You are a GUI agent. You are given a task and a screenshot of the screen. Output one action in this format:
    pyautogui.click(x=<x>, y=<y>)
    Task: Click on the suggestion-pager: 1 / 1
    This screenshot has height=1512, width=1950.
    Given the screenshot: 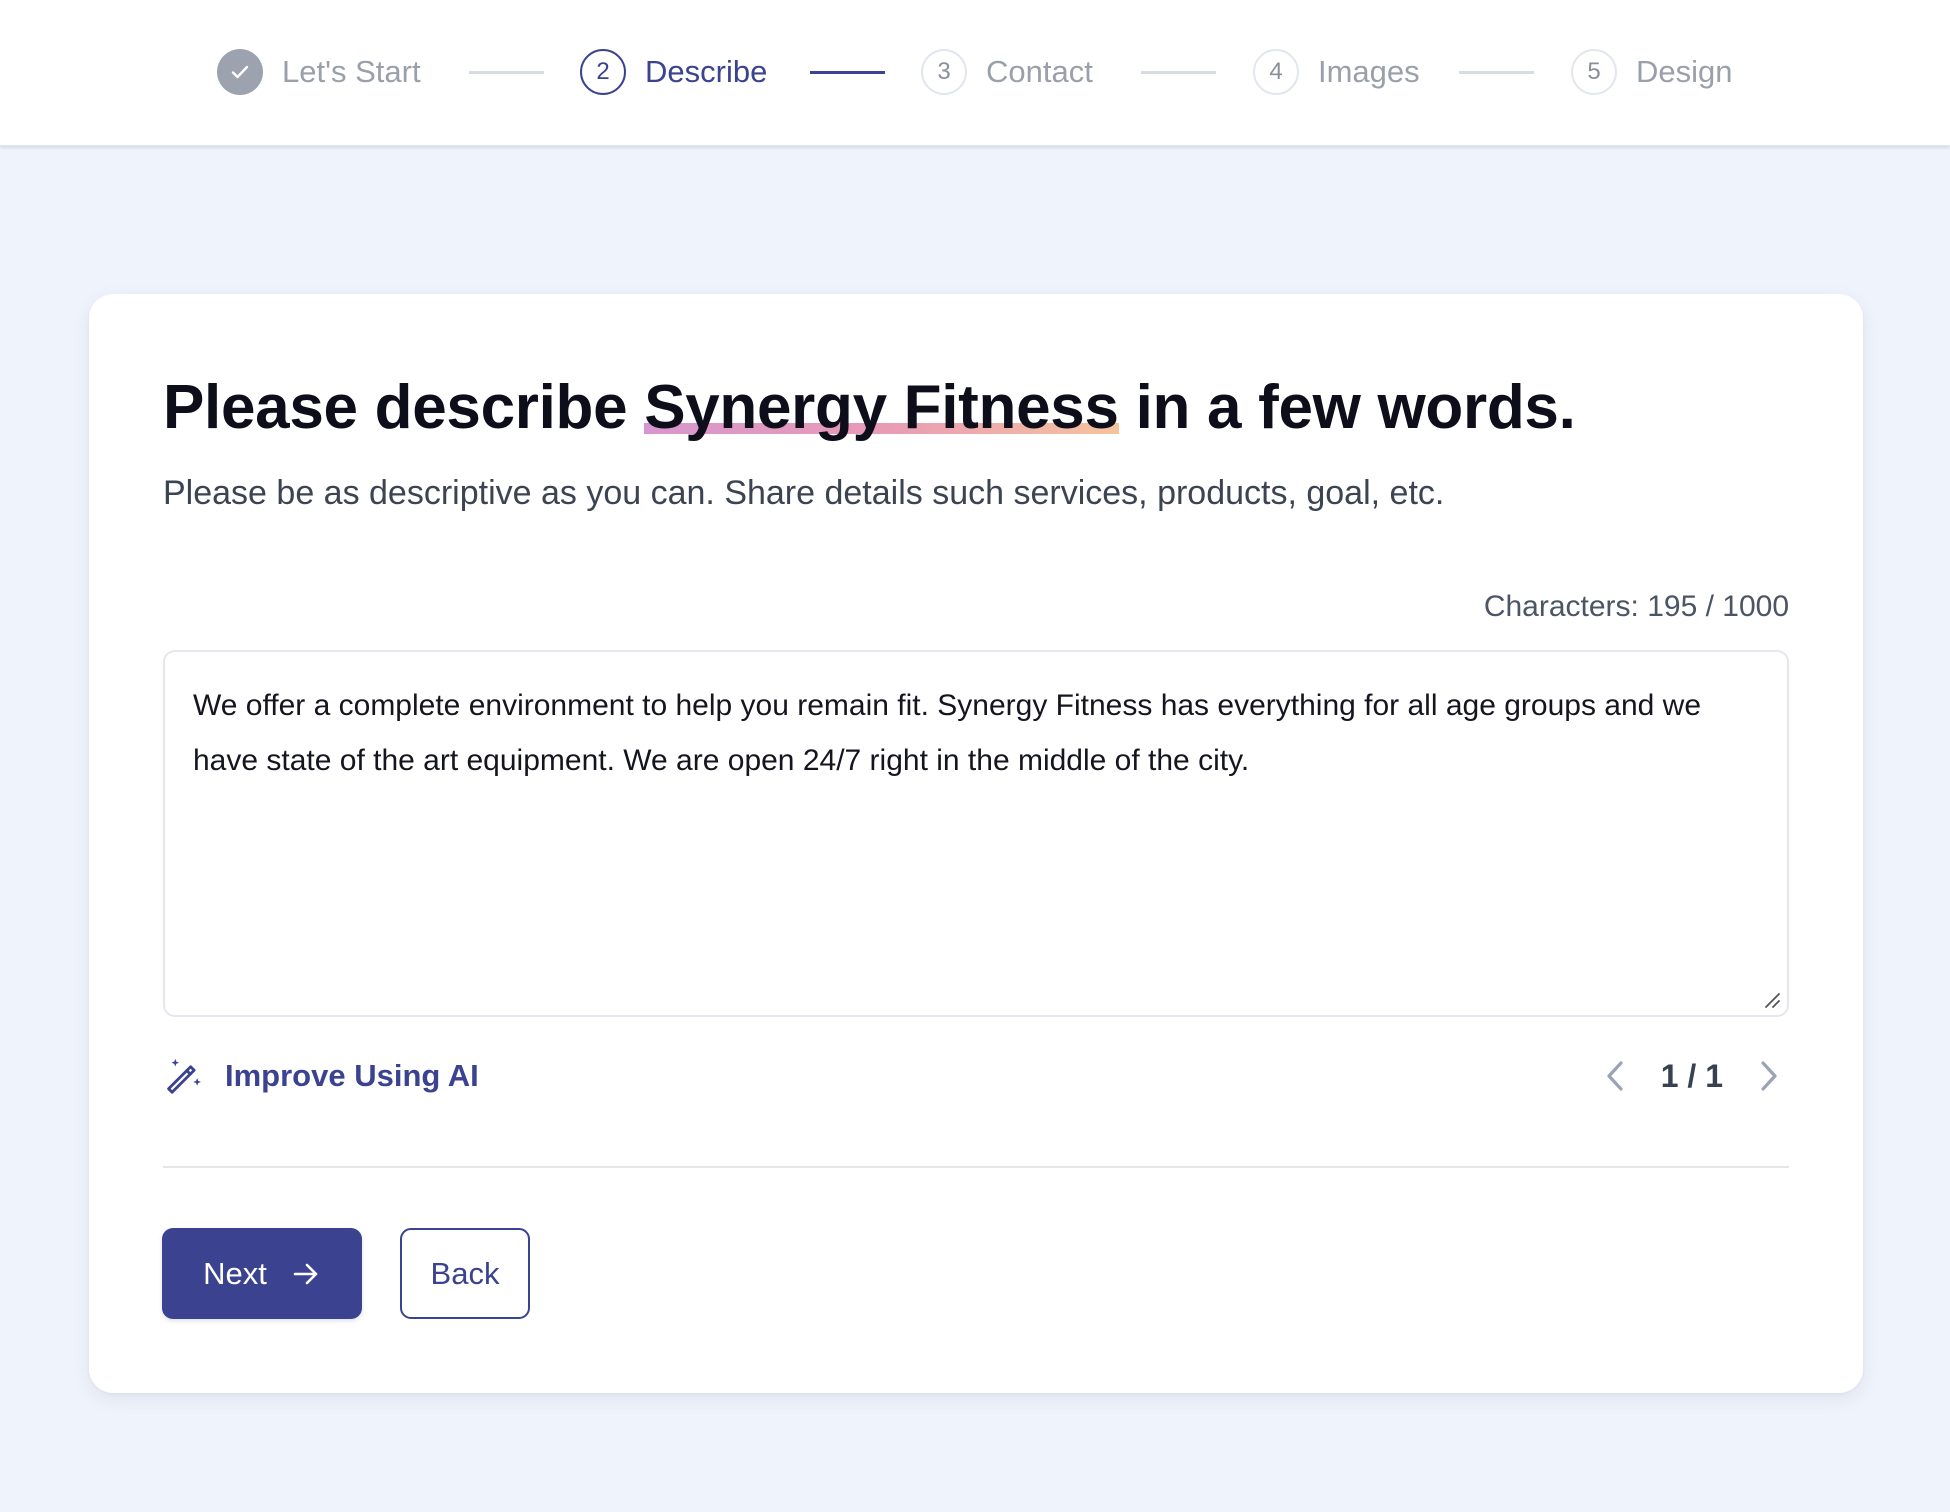 What is the action you would take?
    pyautogui.click(x=1692, y=1076)
    